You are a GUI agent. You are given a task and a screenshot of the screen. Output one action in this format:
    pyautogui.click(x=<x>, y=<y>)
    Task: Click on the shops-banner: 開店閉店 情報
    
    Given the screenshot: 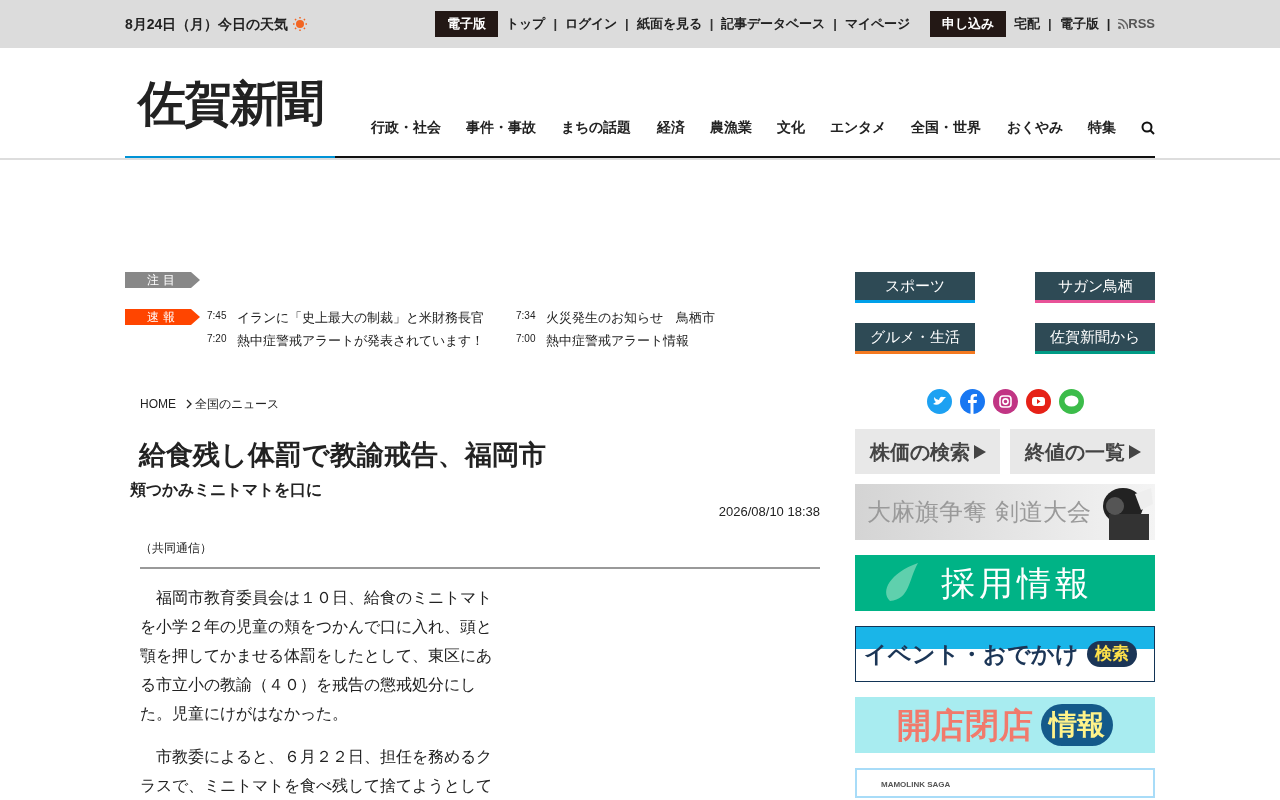 What is the action you would take?
    pyautogui.click(x=1005, y=725)
    